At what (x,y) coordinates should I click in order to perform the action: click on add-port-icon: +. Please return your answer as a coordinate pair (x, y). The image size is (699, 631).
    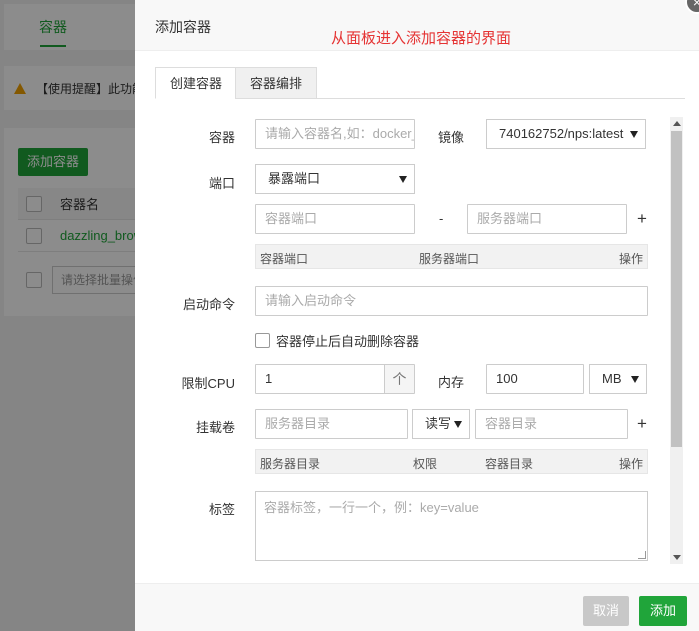
    Looking at the image, I should click on (642, 218).